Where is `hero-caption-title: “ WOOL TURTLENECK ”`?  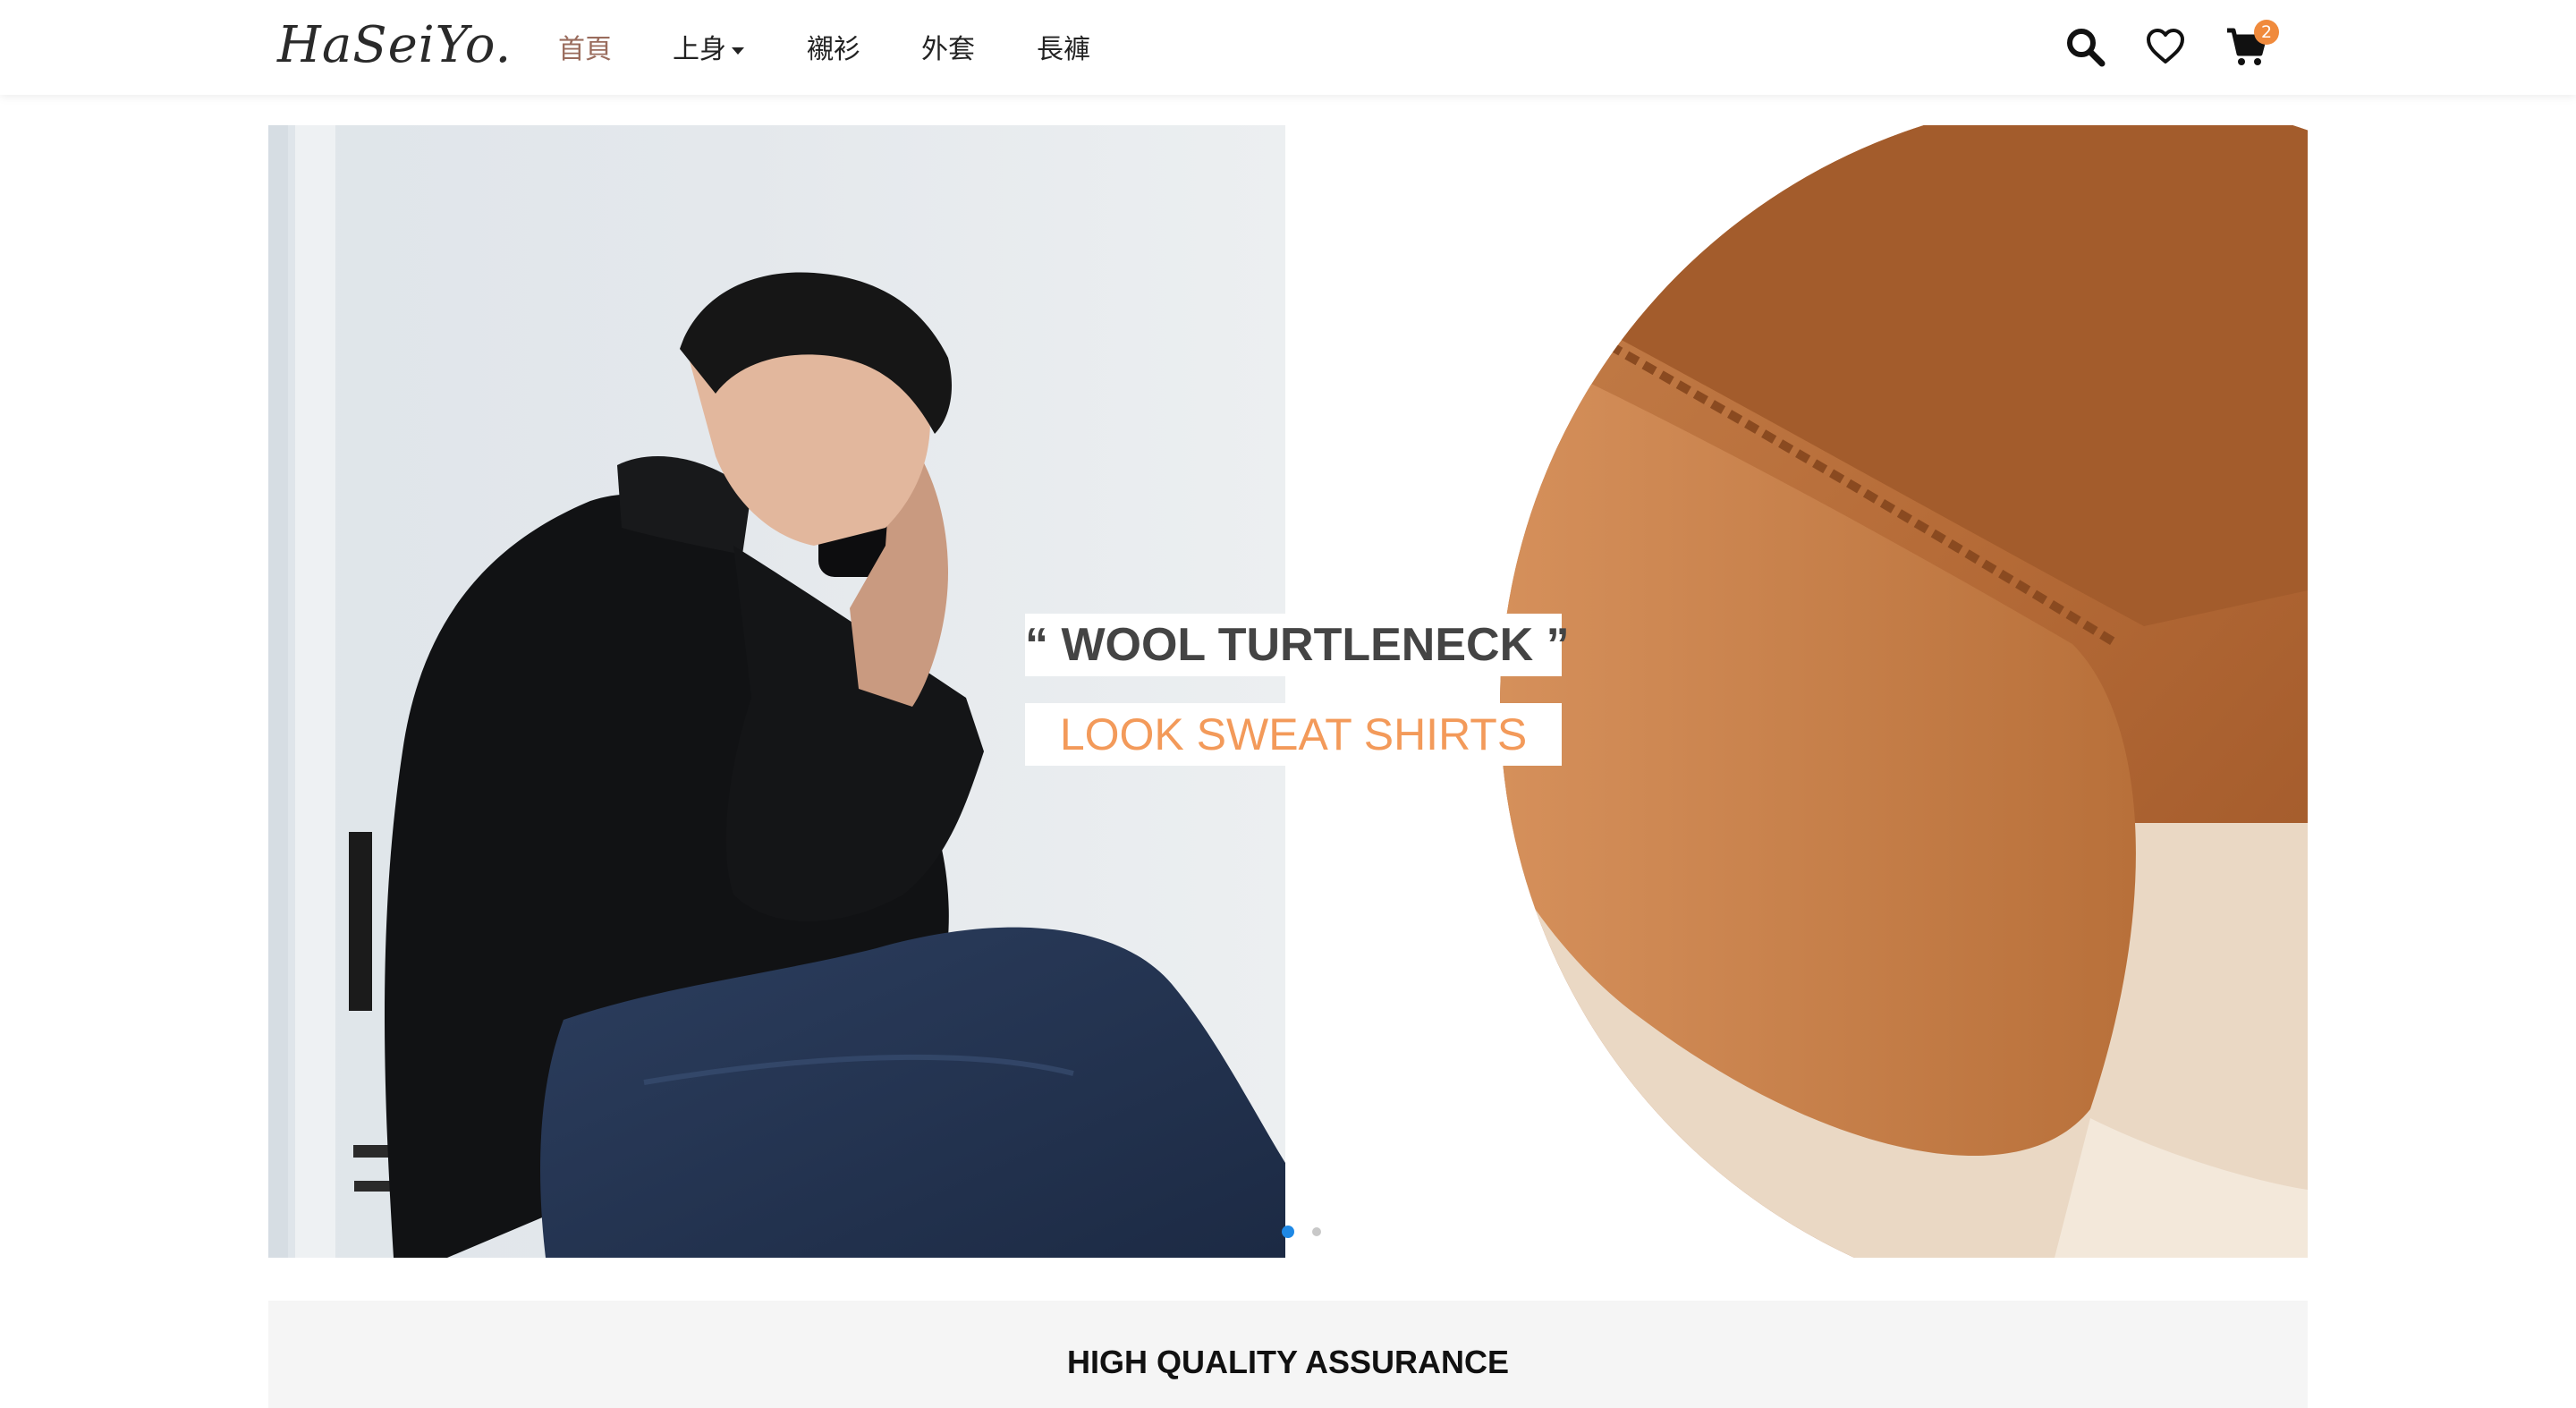
hero-caption-title: “ WOOL TURTLENECK ” is located at coordinates (1297, 645).